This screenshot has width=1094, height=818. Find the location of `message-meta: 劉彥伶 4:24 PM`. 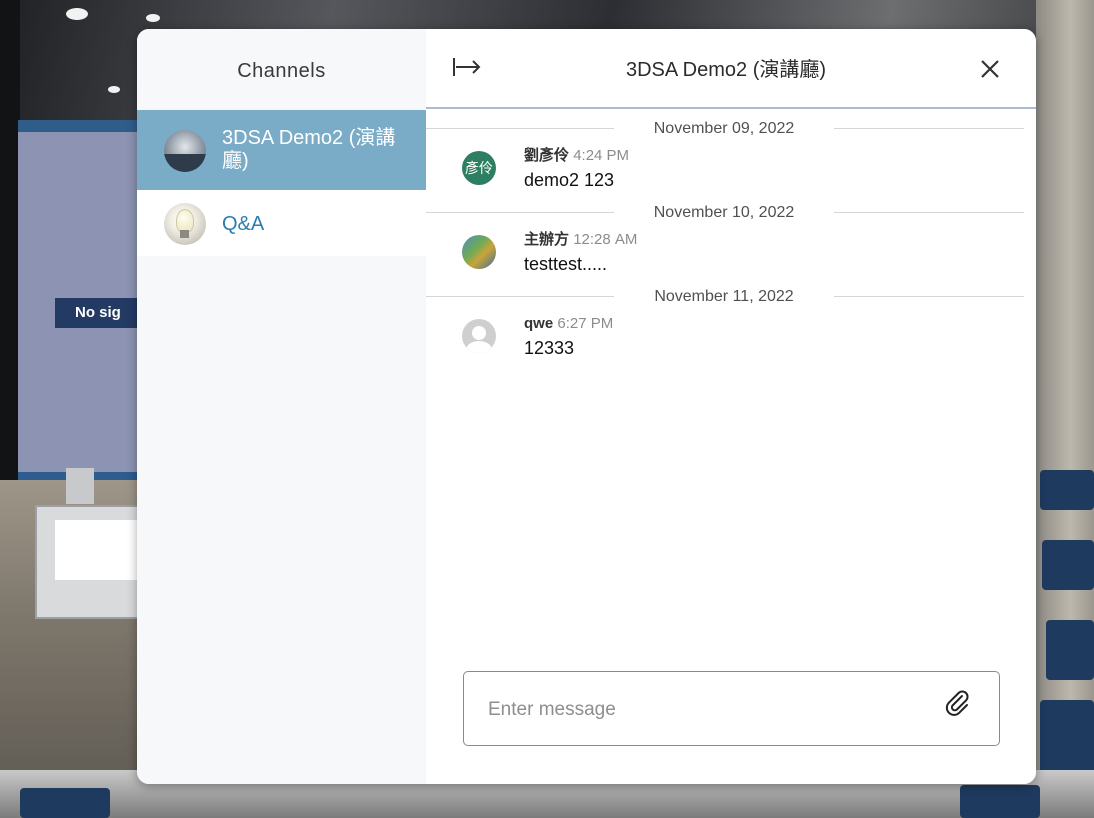

message-meta: 劉彥伶 4:24 PM is located at coordinates (576, 156).